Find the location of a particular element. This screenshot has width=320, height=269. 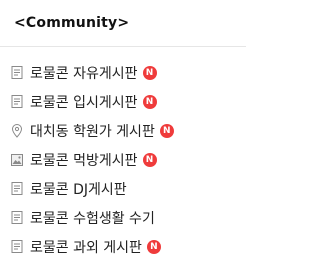

board-label: 로물콘 자유게시판 is located at coordinates (84, 73).